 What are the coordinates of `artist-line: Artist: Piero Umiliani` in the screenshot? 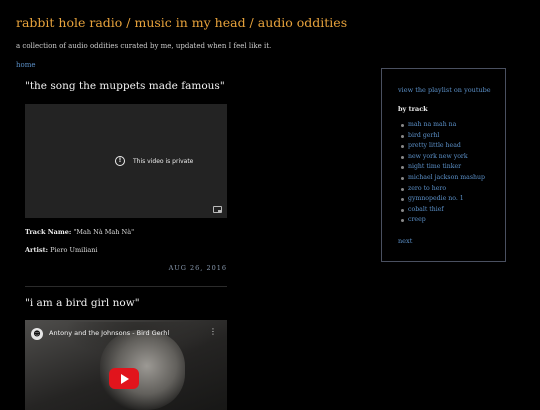 It's located at (61, 250).